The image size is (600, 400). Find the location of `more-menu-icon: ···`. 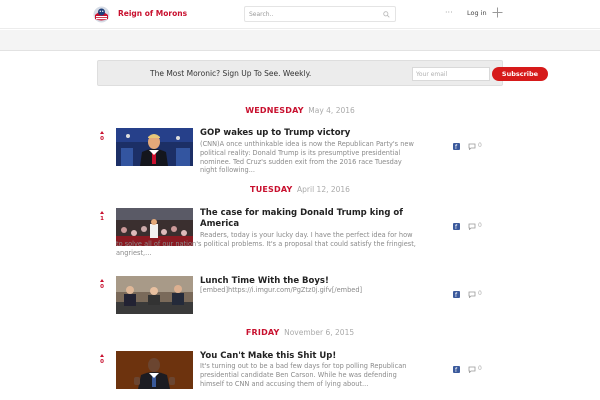

more-menu-icon: ··· is located at coordinates (449, 12).